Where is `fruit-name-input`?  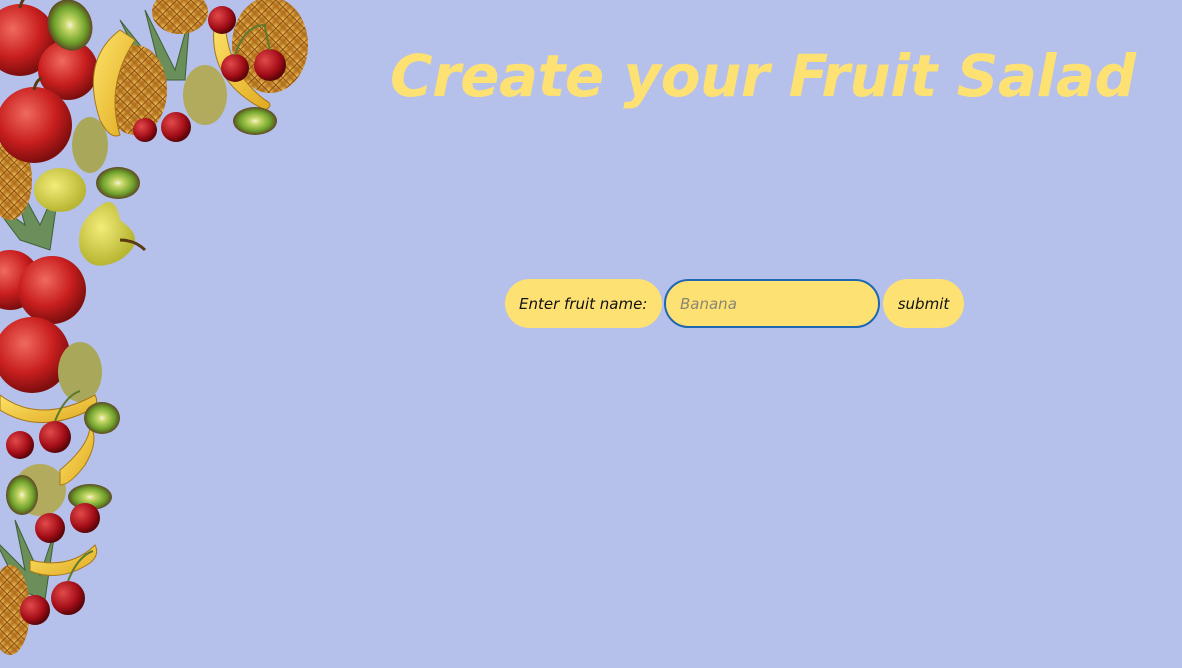
fruit-name-input is located at coordinates (772, 303).